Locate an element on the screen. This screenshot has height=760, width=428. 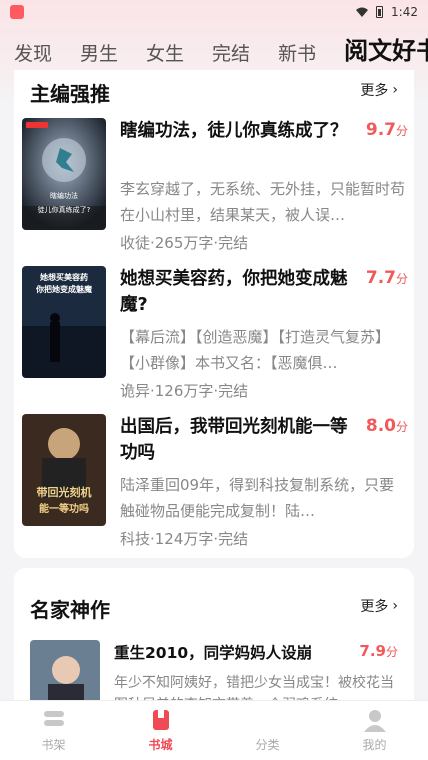
category-tabs: 发现 男生 女生 完结 新书 阅文好书 is located at coordinates (214, 52).